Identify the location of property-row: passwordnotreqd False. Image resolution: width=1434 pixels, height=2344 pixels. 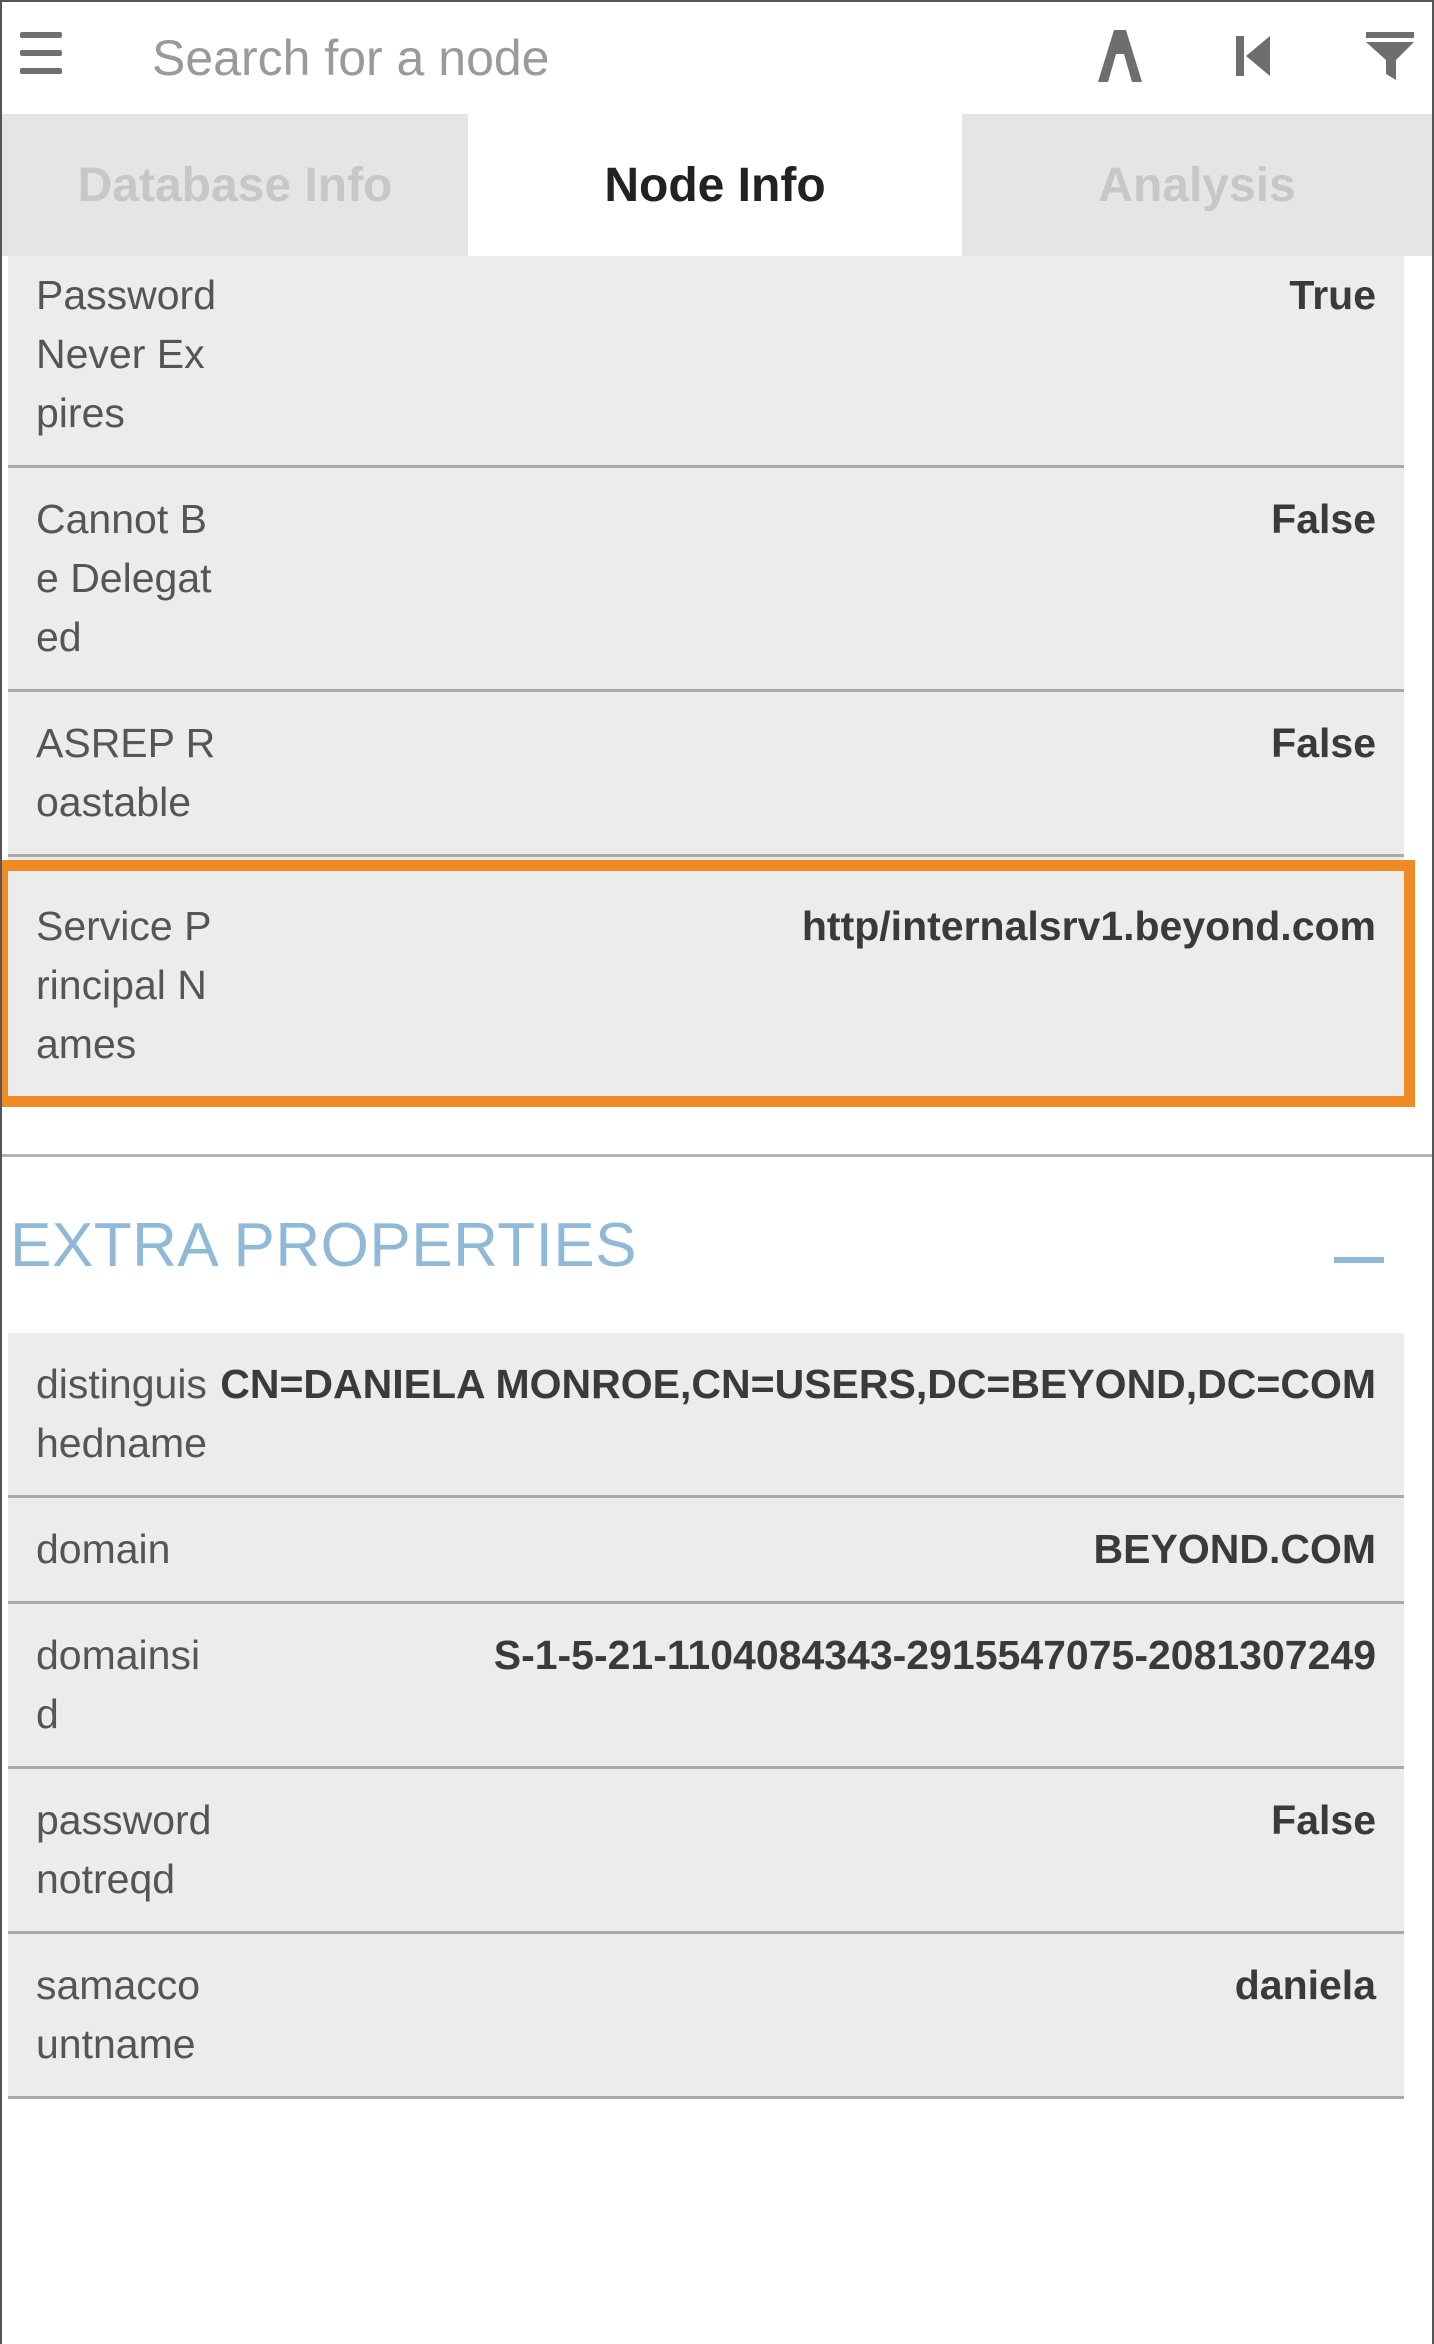
(706, 1851).